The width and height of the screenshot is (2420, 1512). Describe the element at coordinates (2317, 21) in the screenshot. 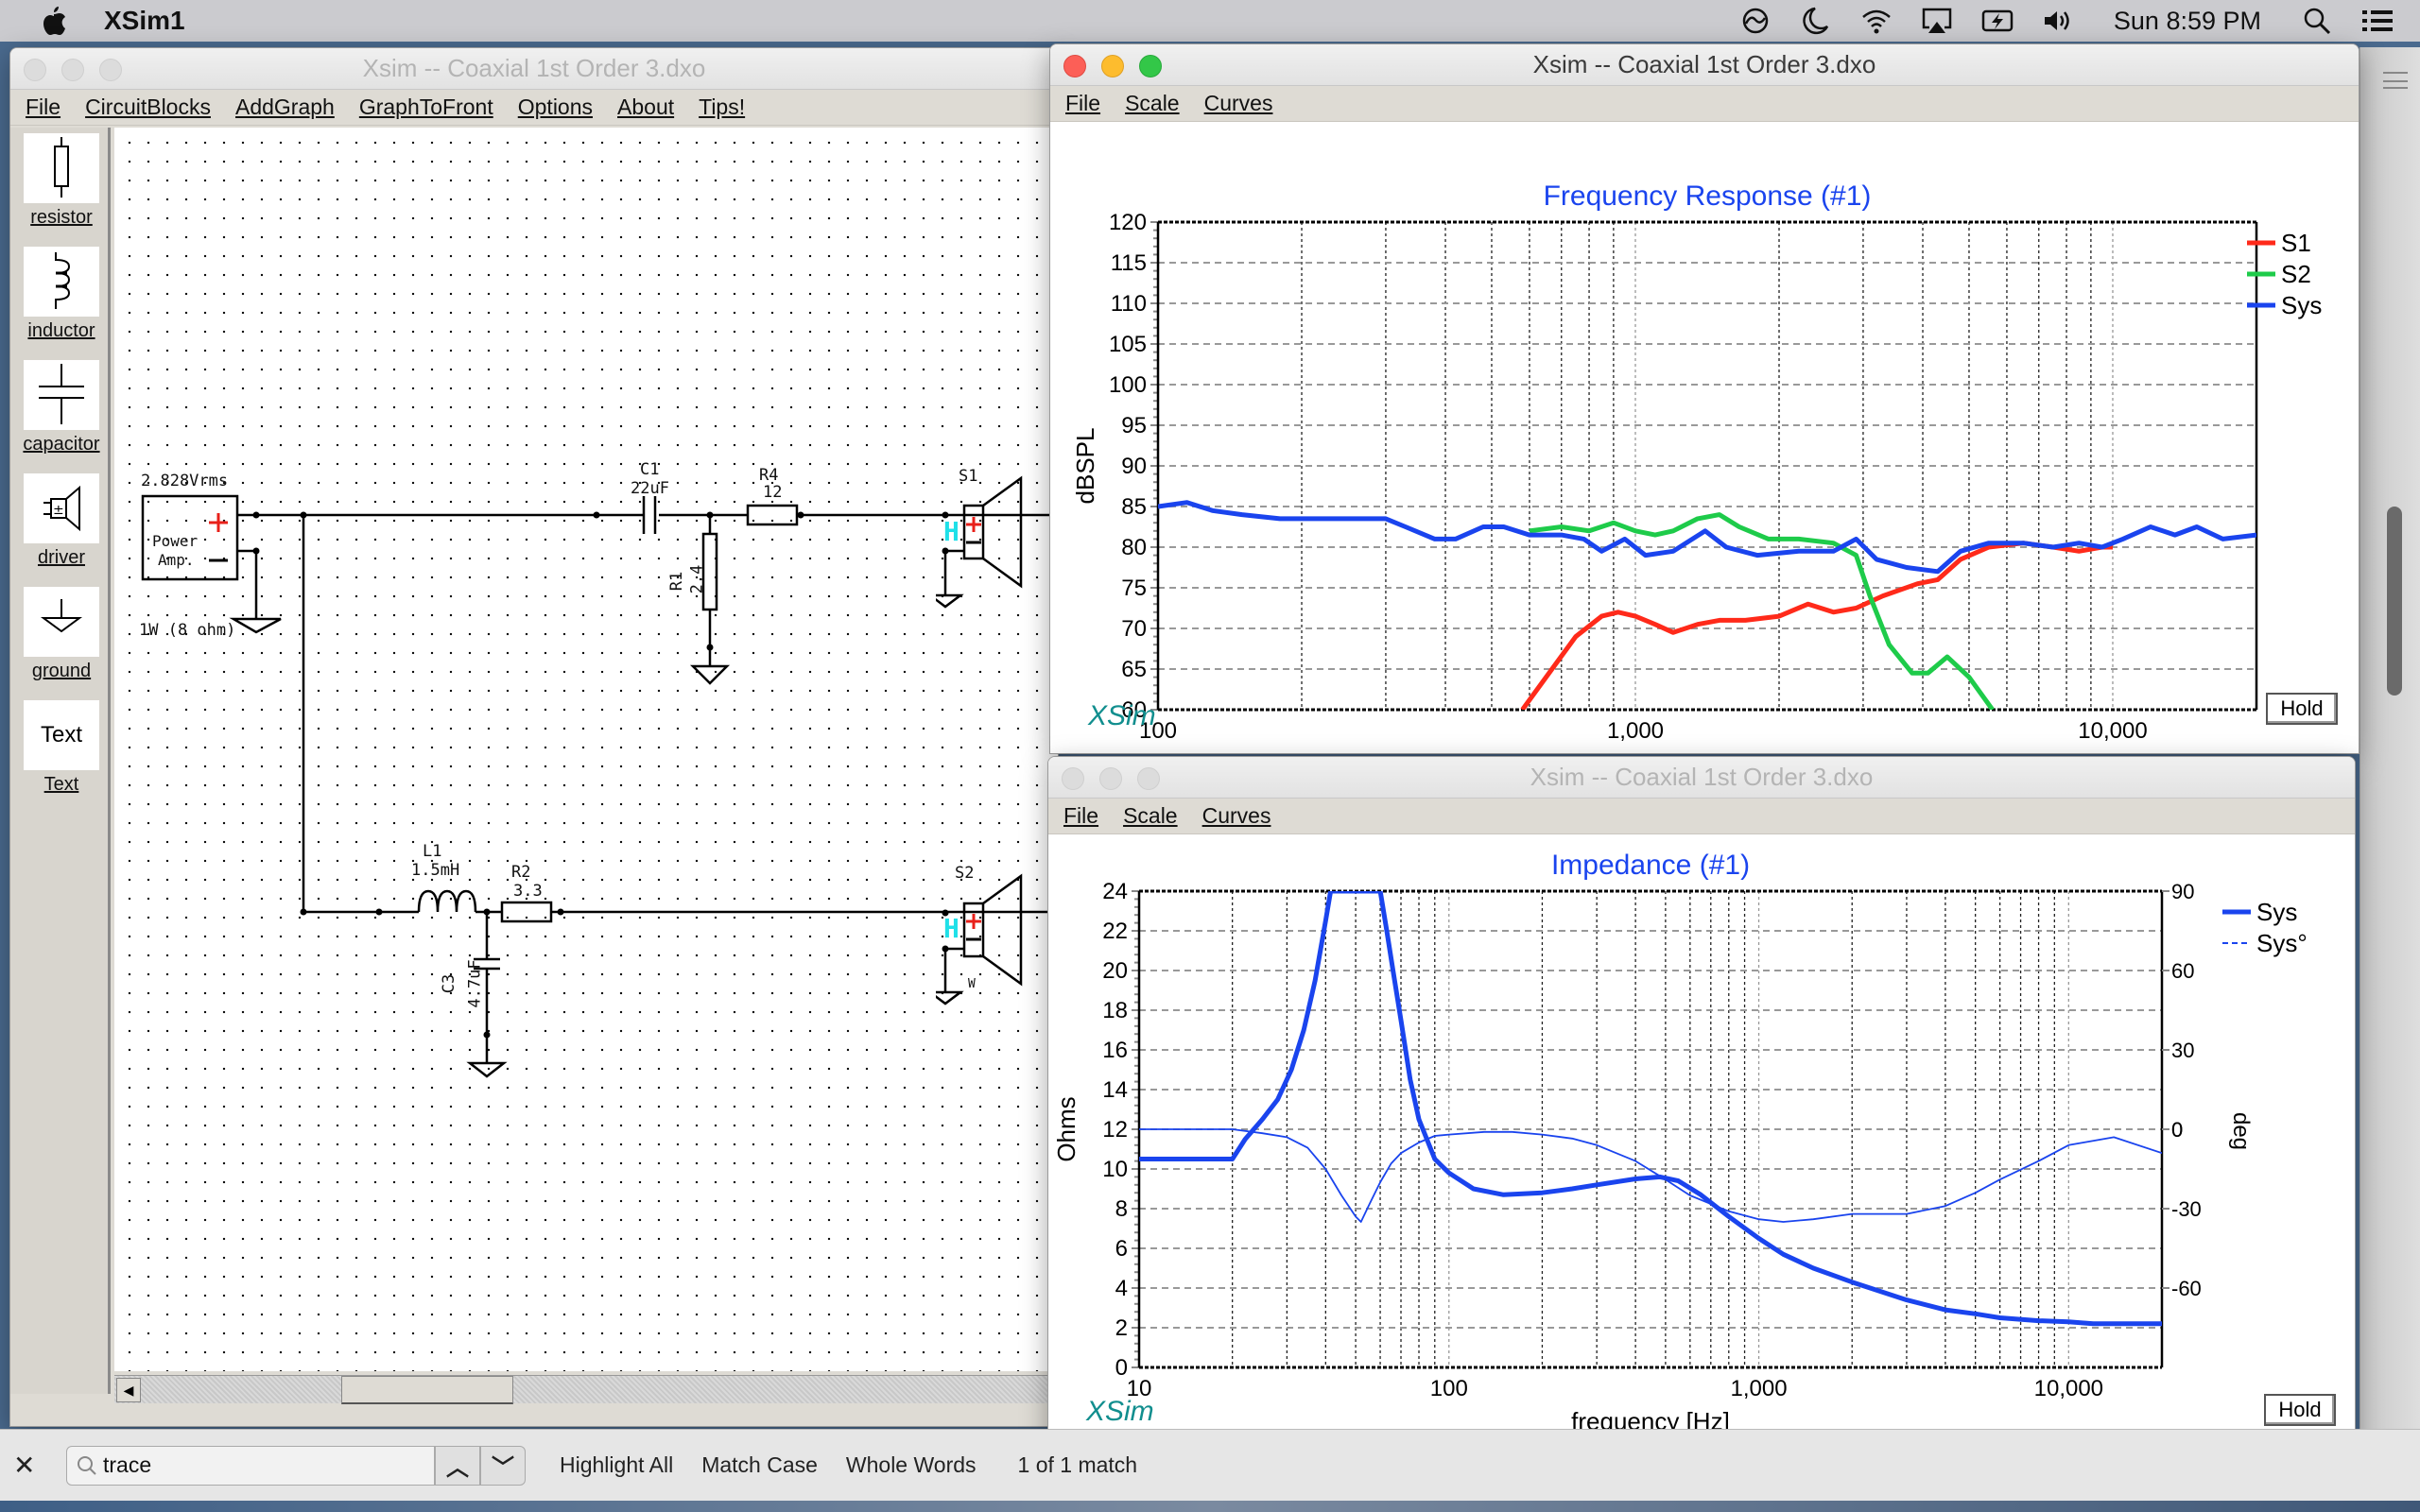

I see `spotlight-search-icon` at that location.